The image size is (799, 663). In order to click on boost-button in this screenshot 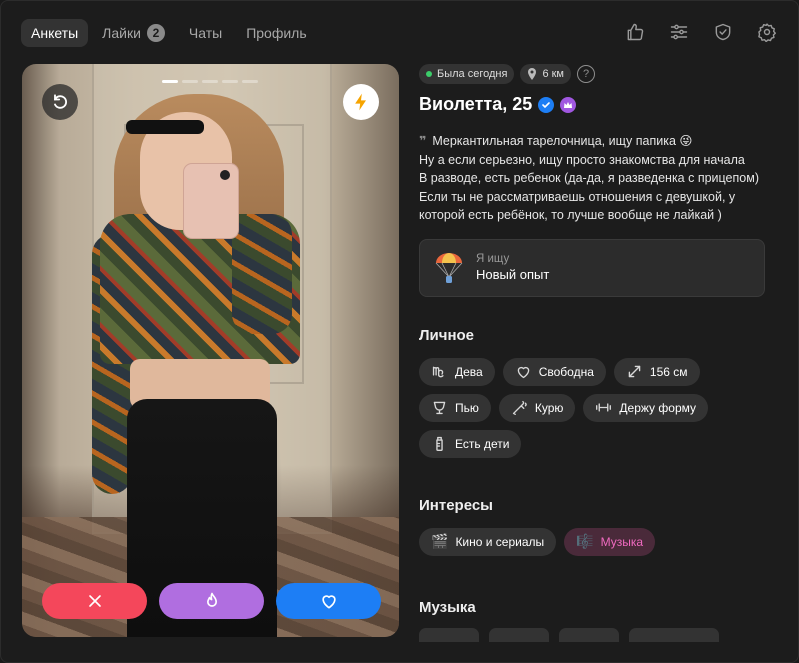, I will do `click(361, 102)`.